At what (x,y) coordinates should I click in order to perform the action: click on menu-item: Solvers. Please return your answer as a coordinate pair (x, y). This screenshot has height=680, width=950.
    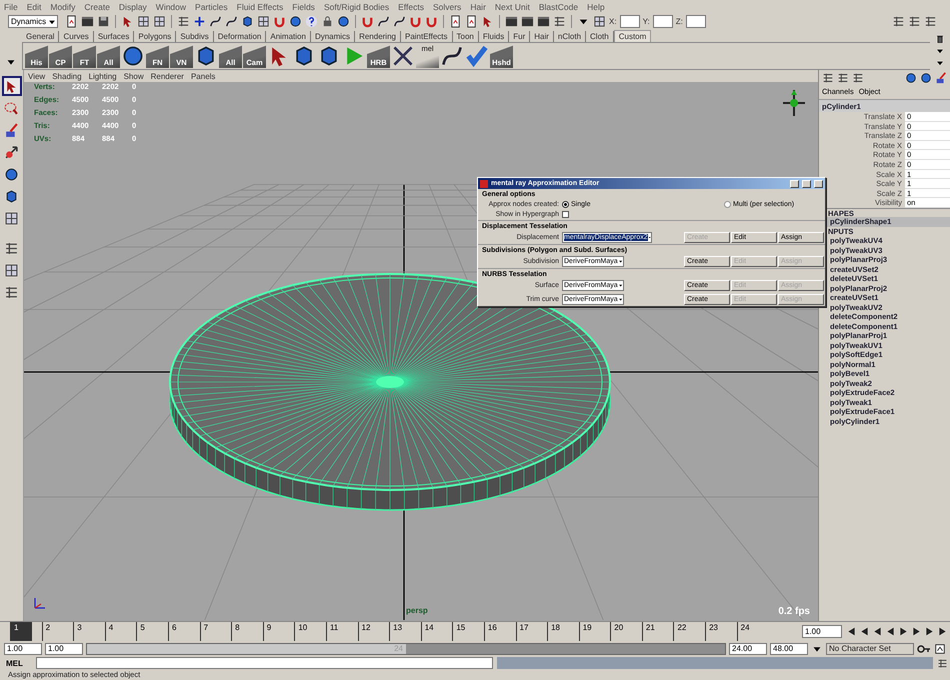
    Looking at the image, I should click on (447, 7).